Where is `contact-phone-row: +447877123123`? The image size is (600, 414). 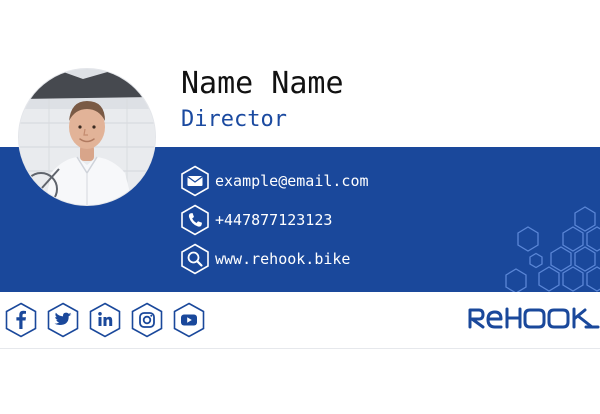 contact-phone-row: +447877123123 is located at coordinates (255, 220).